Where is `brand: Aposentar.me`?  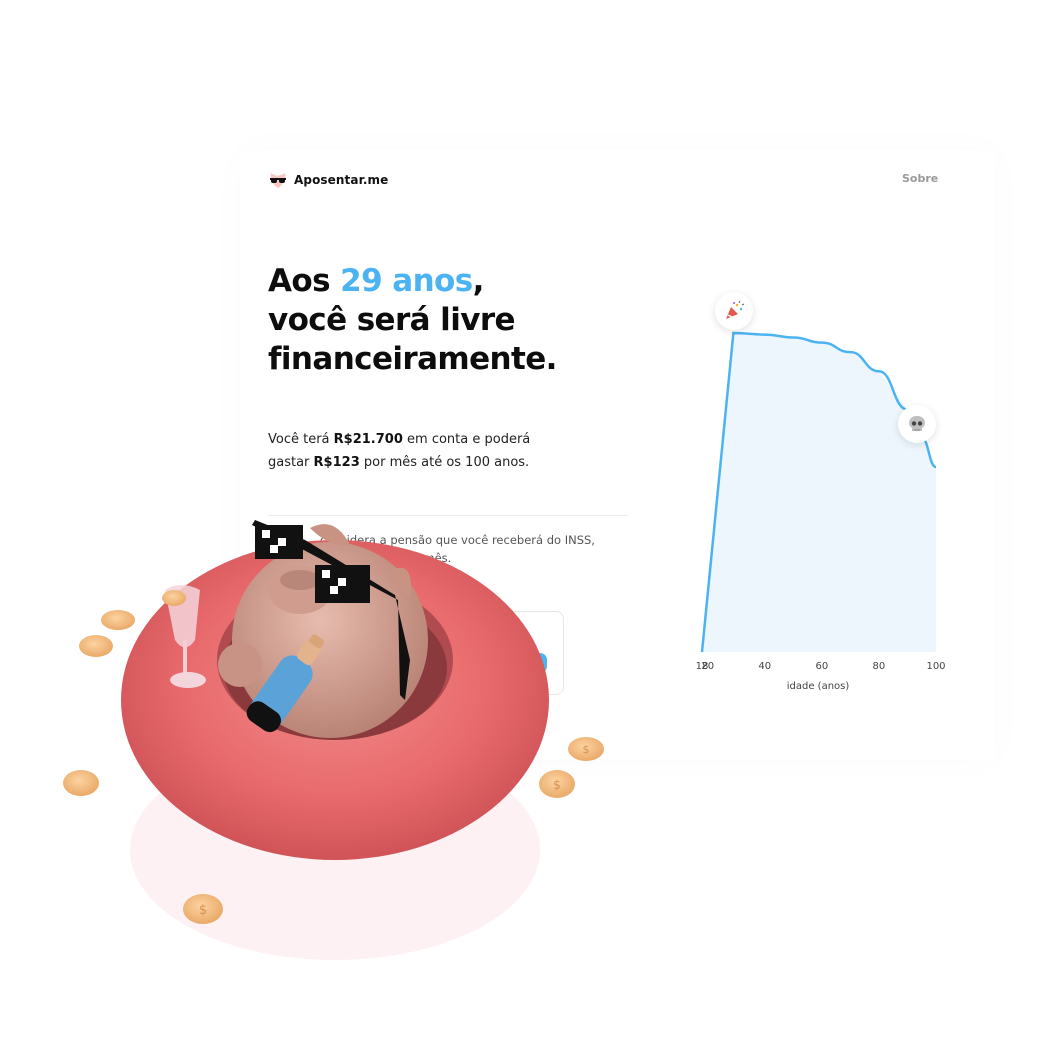 brand: Aposentar.me is located at coordinates (328, 180).